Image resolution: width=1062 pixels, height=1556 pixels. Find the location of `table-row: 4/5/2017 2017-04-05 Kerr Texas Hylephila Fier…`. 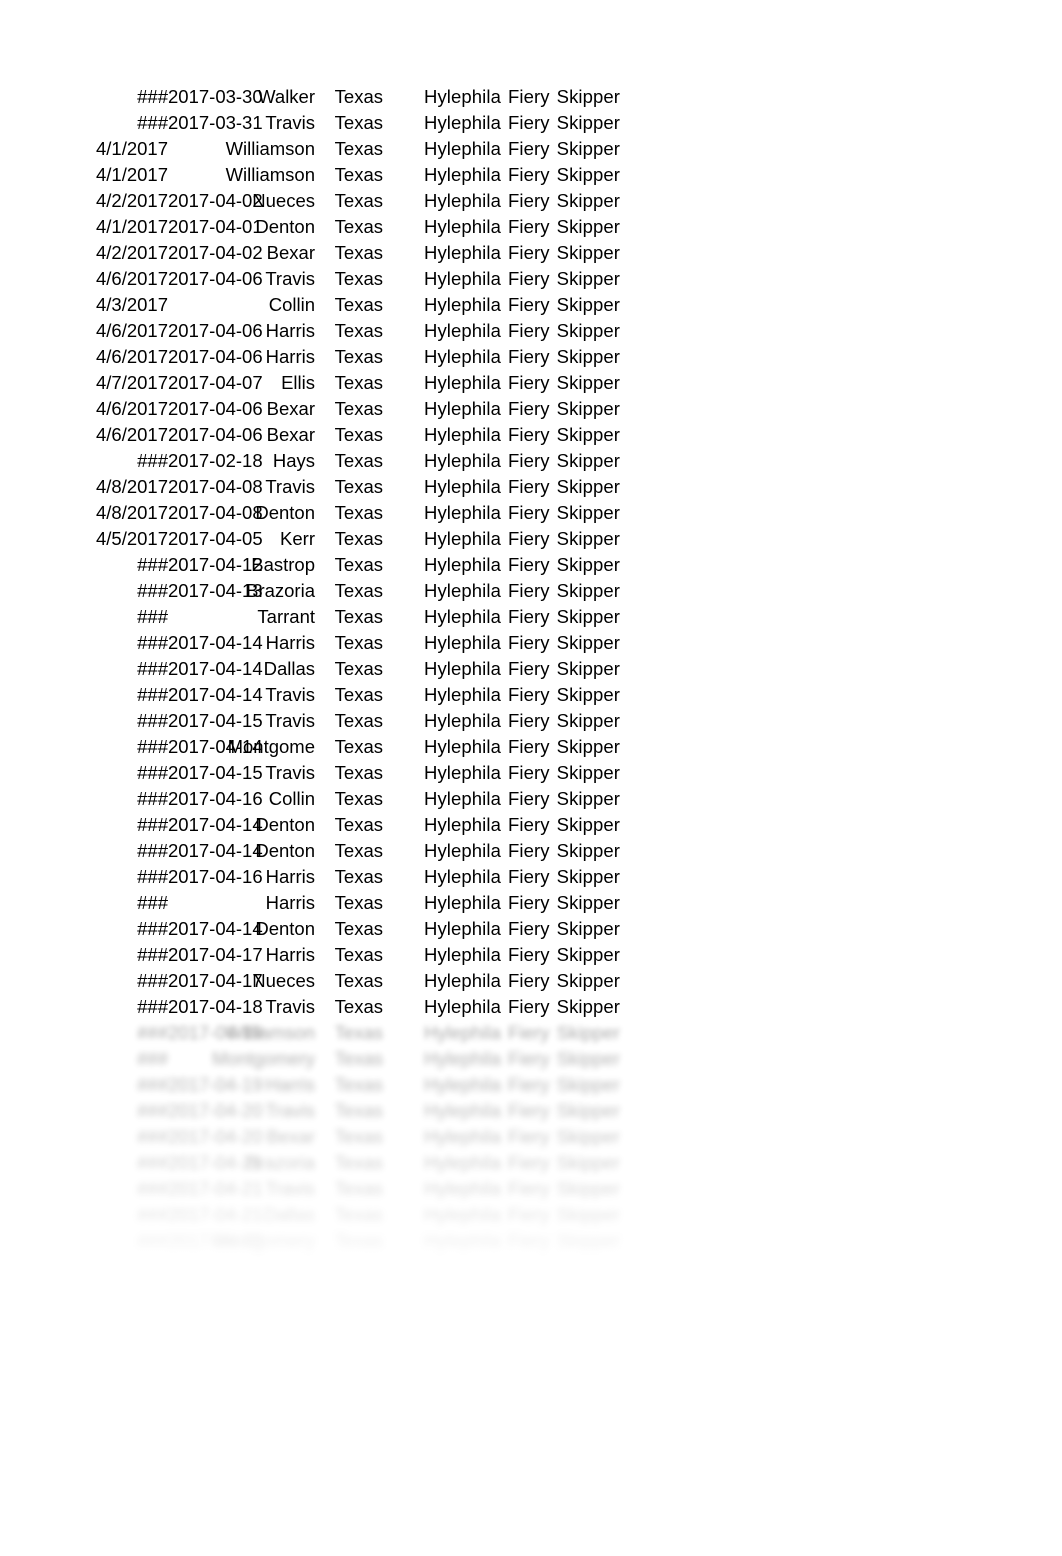

table-row: 4/5/2017 2017-04-05 Kerr Texas Hylephila Fier… is located at coordinates (531, 539).